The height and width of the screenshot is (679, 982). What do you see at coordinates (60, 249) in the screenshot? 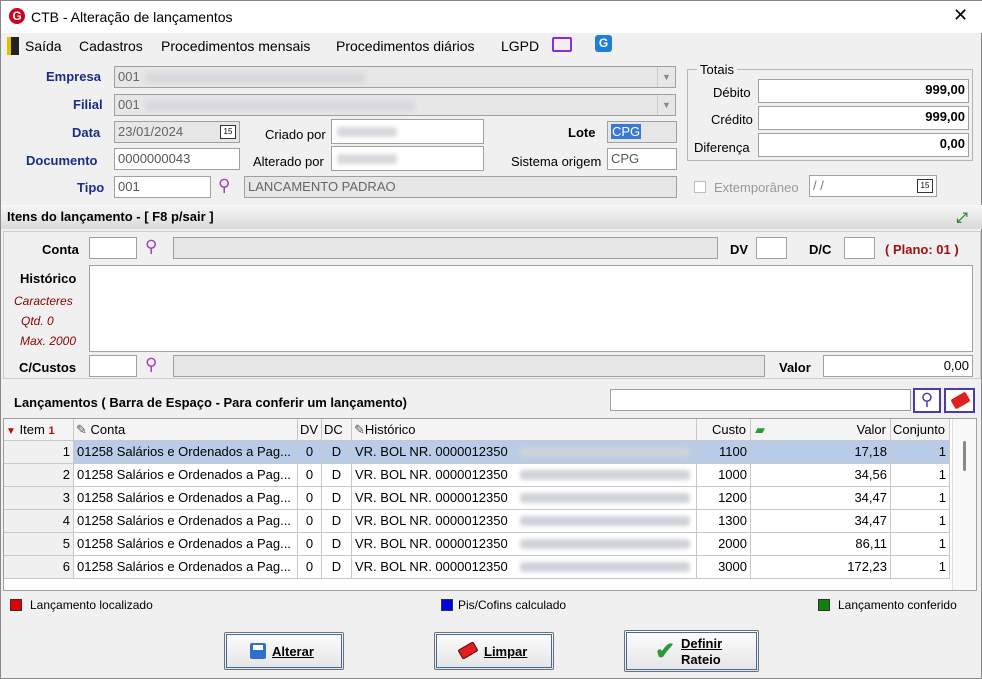
I see `conta-label: Conta` at bounding box center [60, 249].